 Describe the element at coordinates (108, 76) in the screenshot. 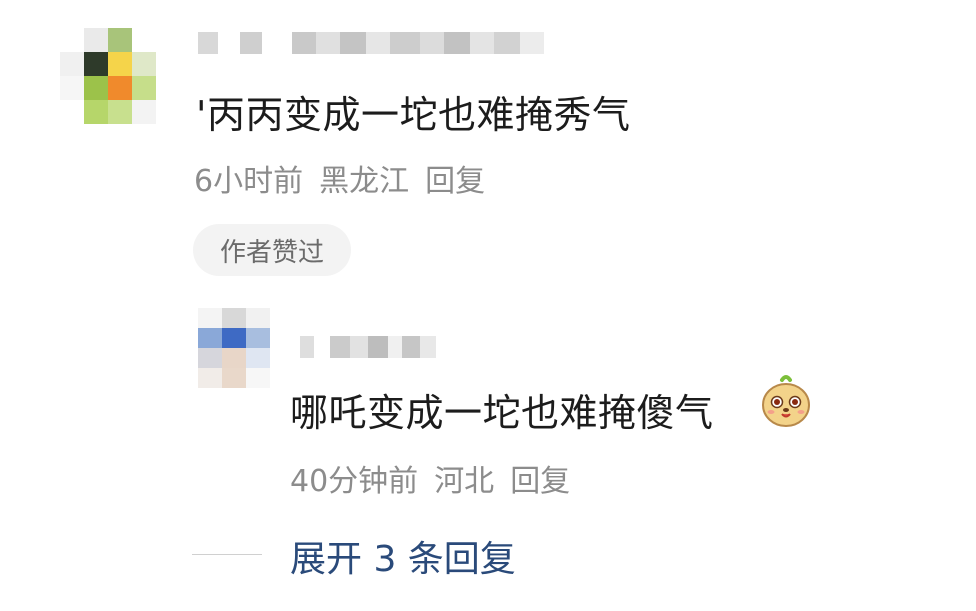

I see `avatar` at that location.